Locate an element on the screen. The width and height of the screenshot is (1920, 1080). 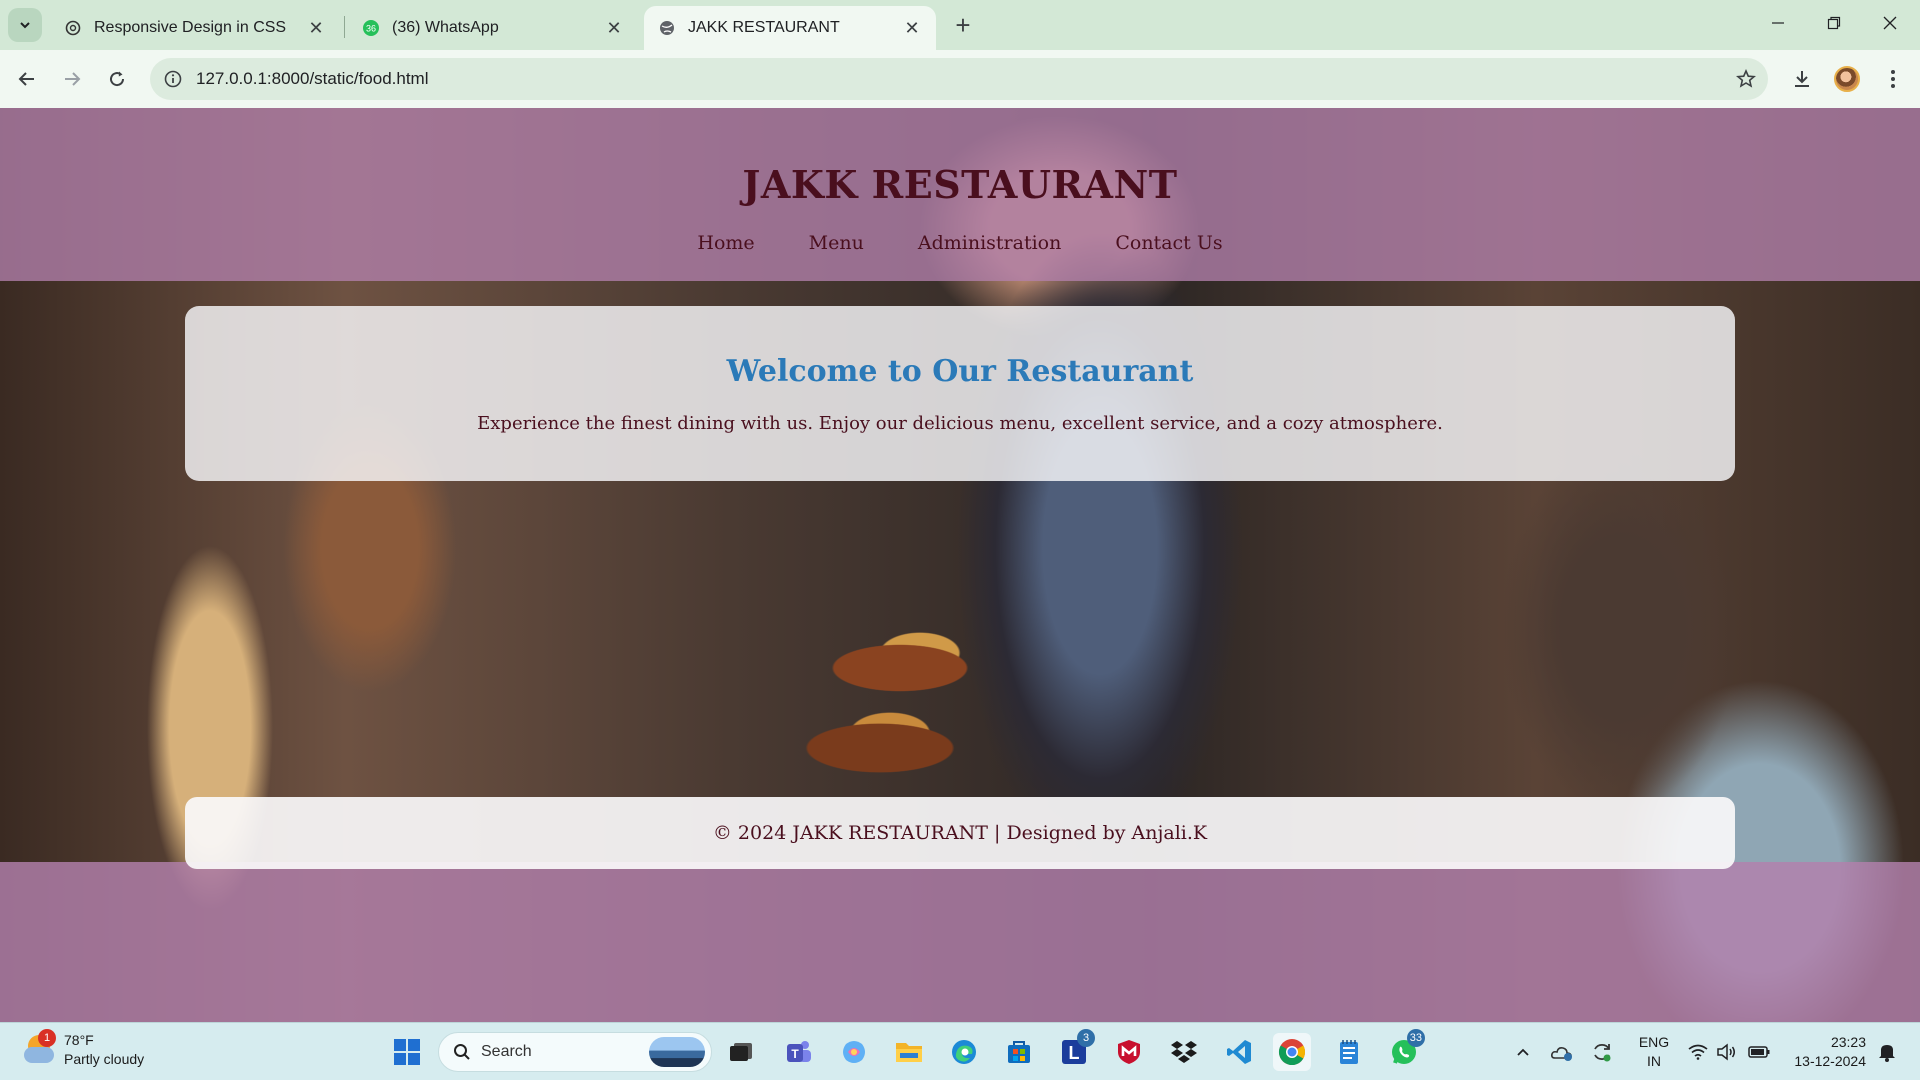
tab-responsive-design: Responsive Design in CSS ✕ is located at coordinates (195, 28).